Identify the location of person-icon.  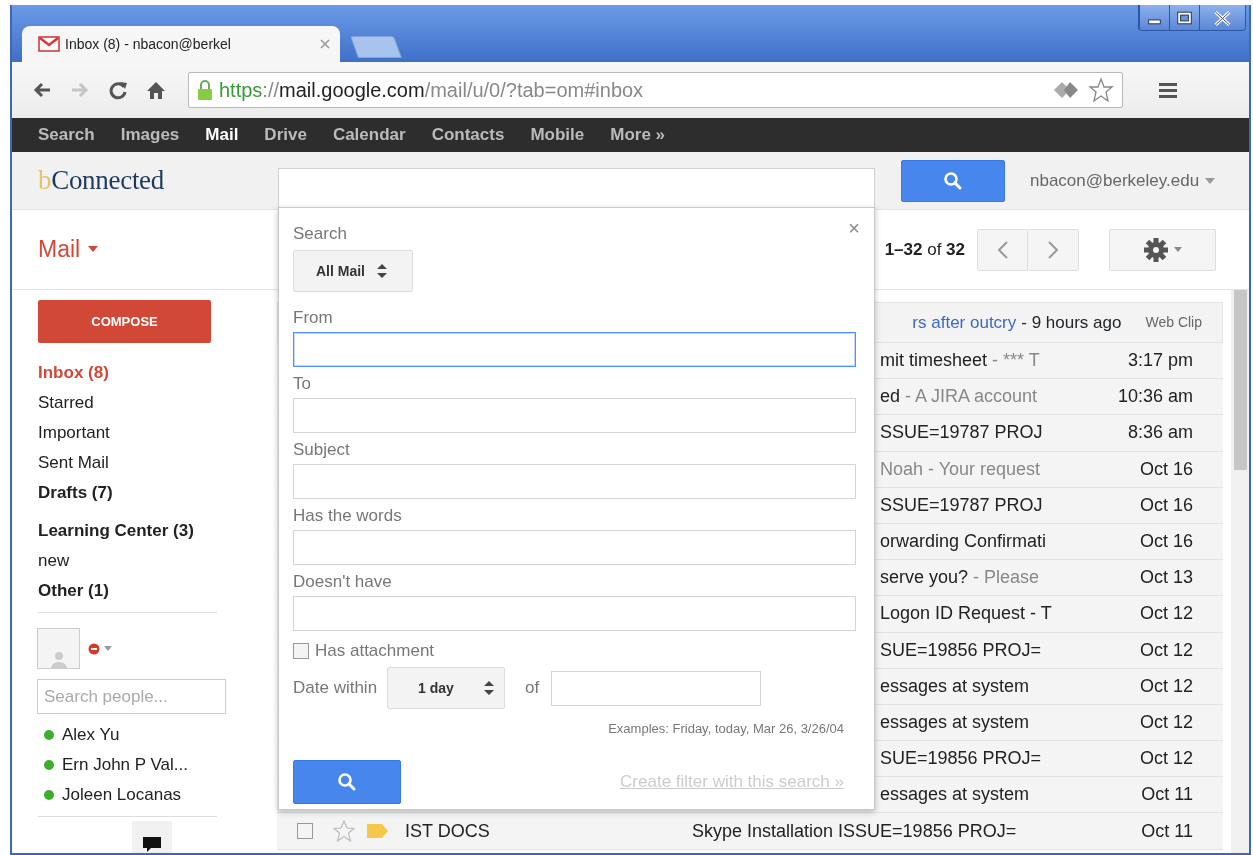
(58, 659).